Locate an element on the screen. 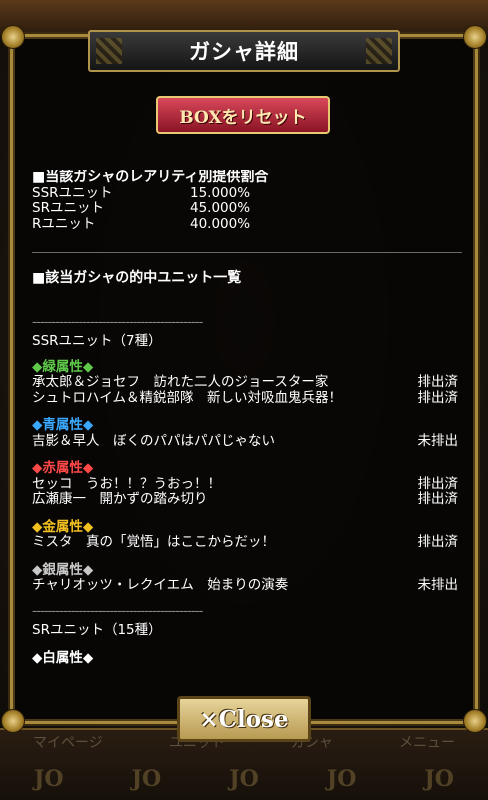 The width and height of the screenshot is (488, 800). unit-row: ミスタ 真の「覚悟」はここからだッ！ 排出済 is located at coordinates (247, 542).